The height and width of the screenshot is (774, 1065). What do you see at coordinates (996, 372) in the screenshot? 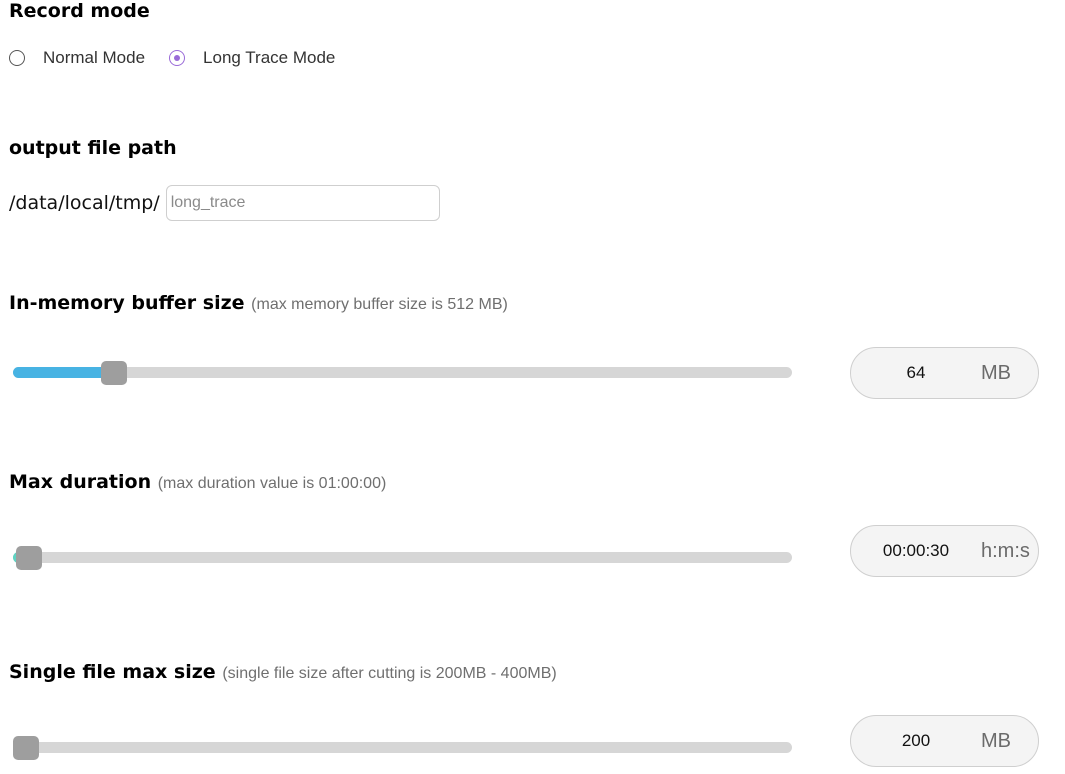
I see `buffer-size-unit: MB` at bounding box center [996, 372].